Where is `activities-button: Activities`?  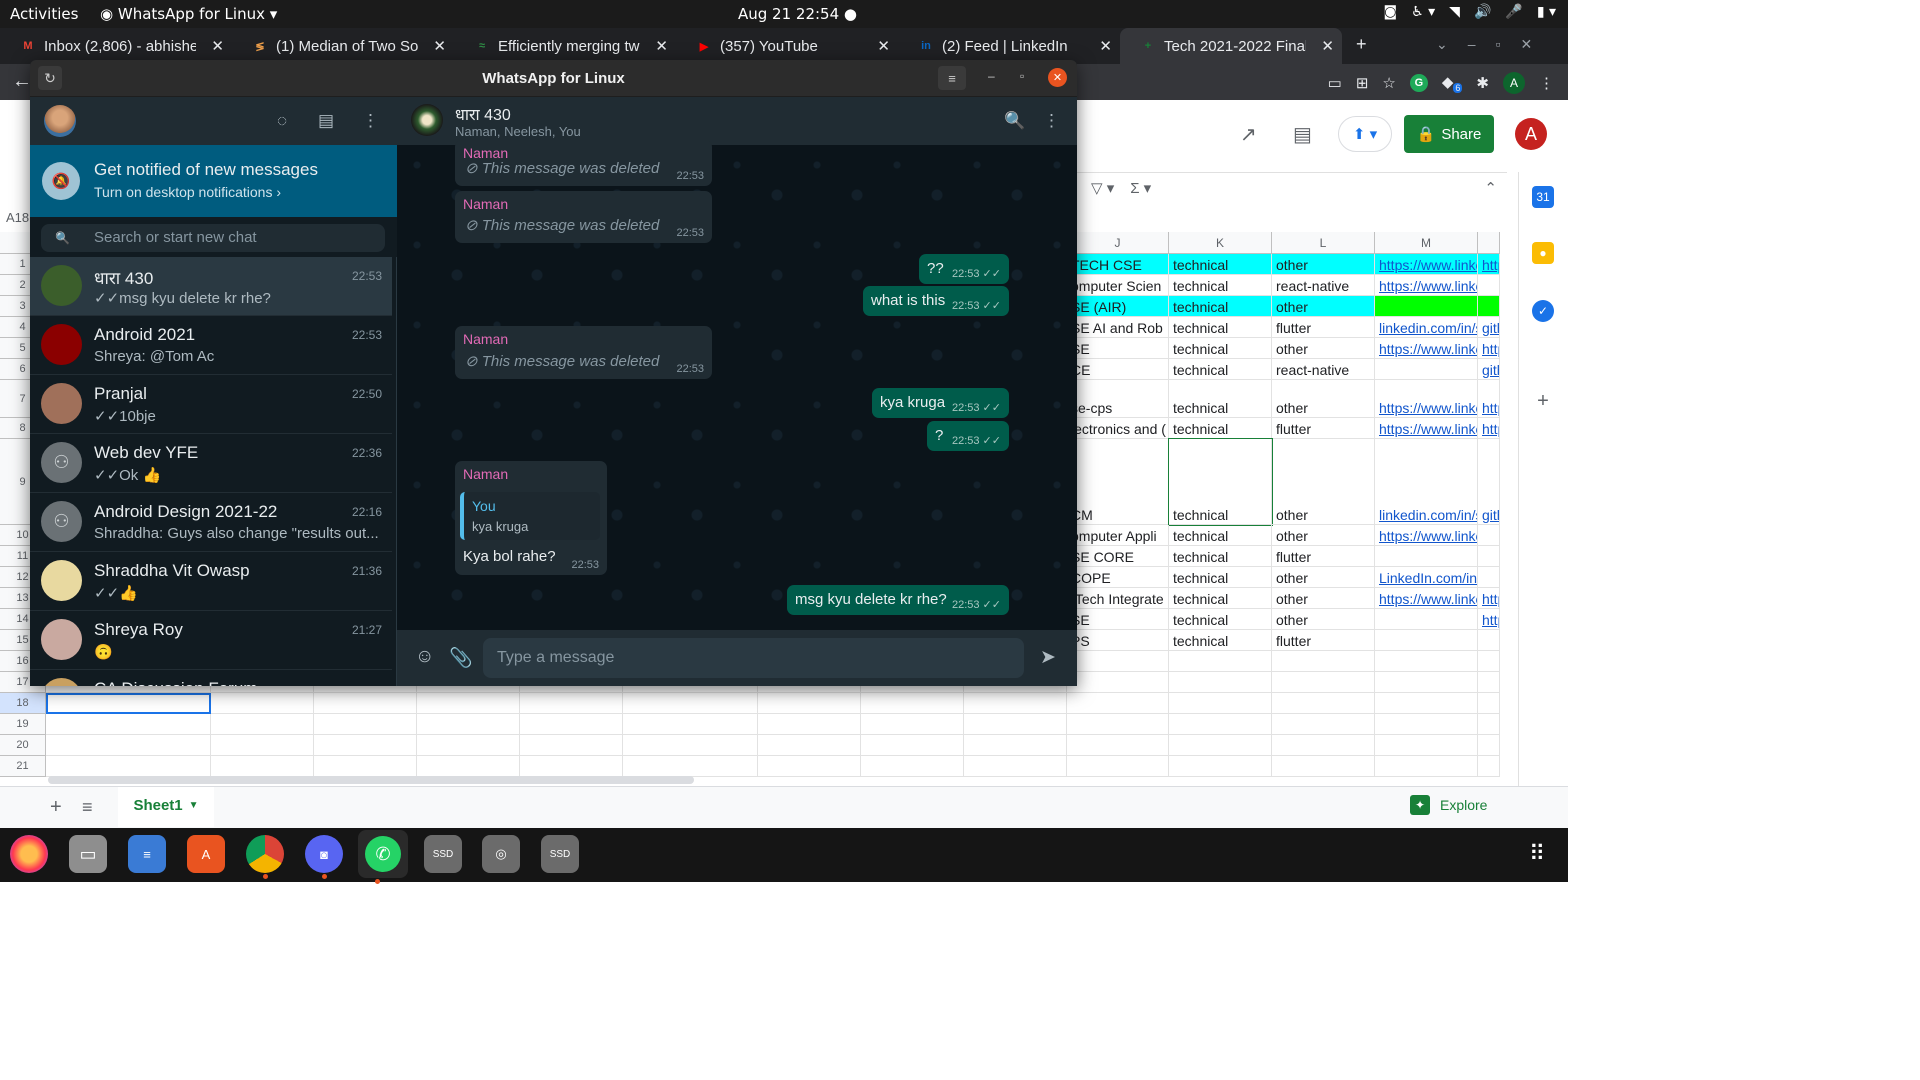 activities-button: Activities is located at coordinates (44, 14).